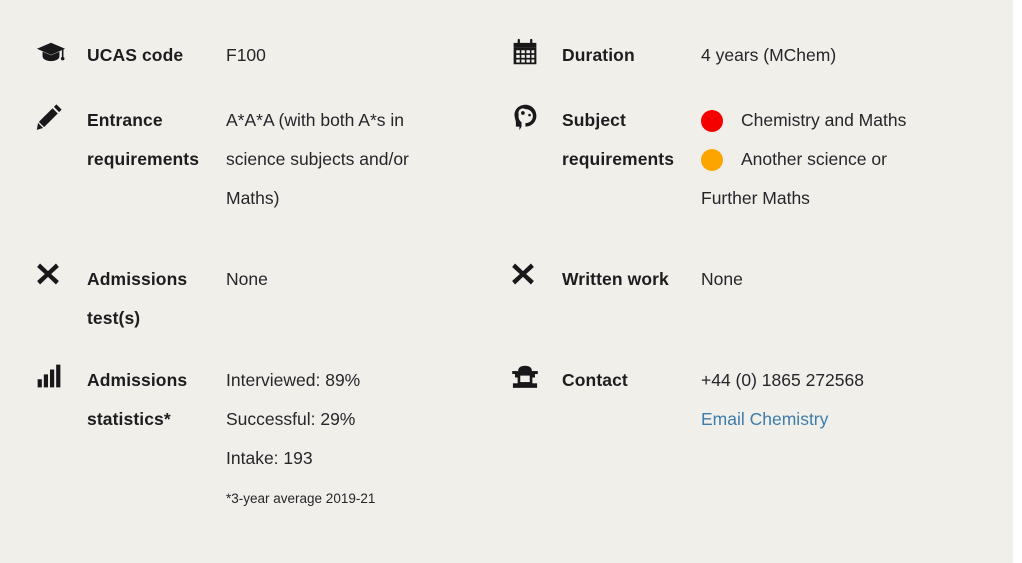  I want to click on fact-value: F100, so click(246, 55).